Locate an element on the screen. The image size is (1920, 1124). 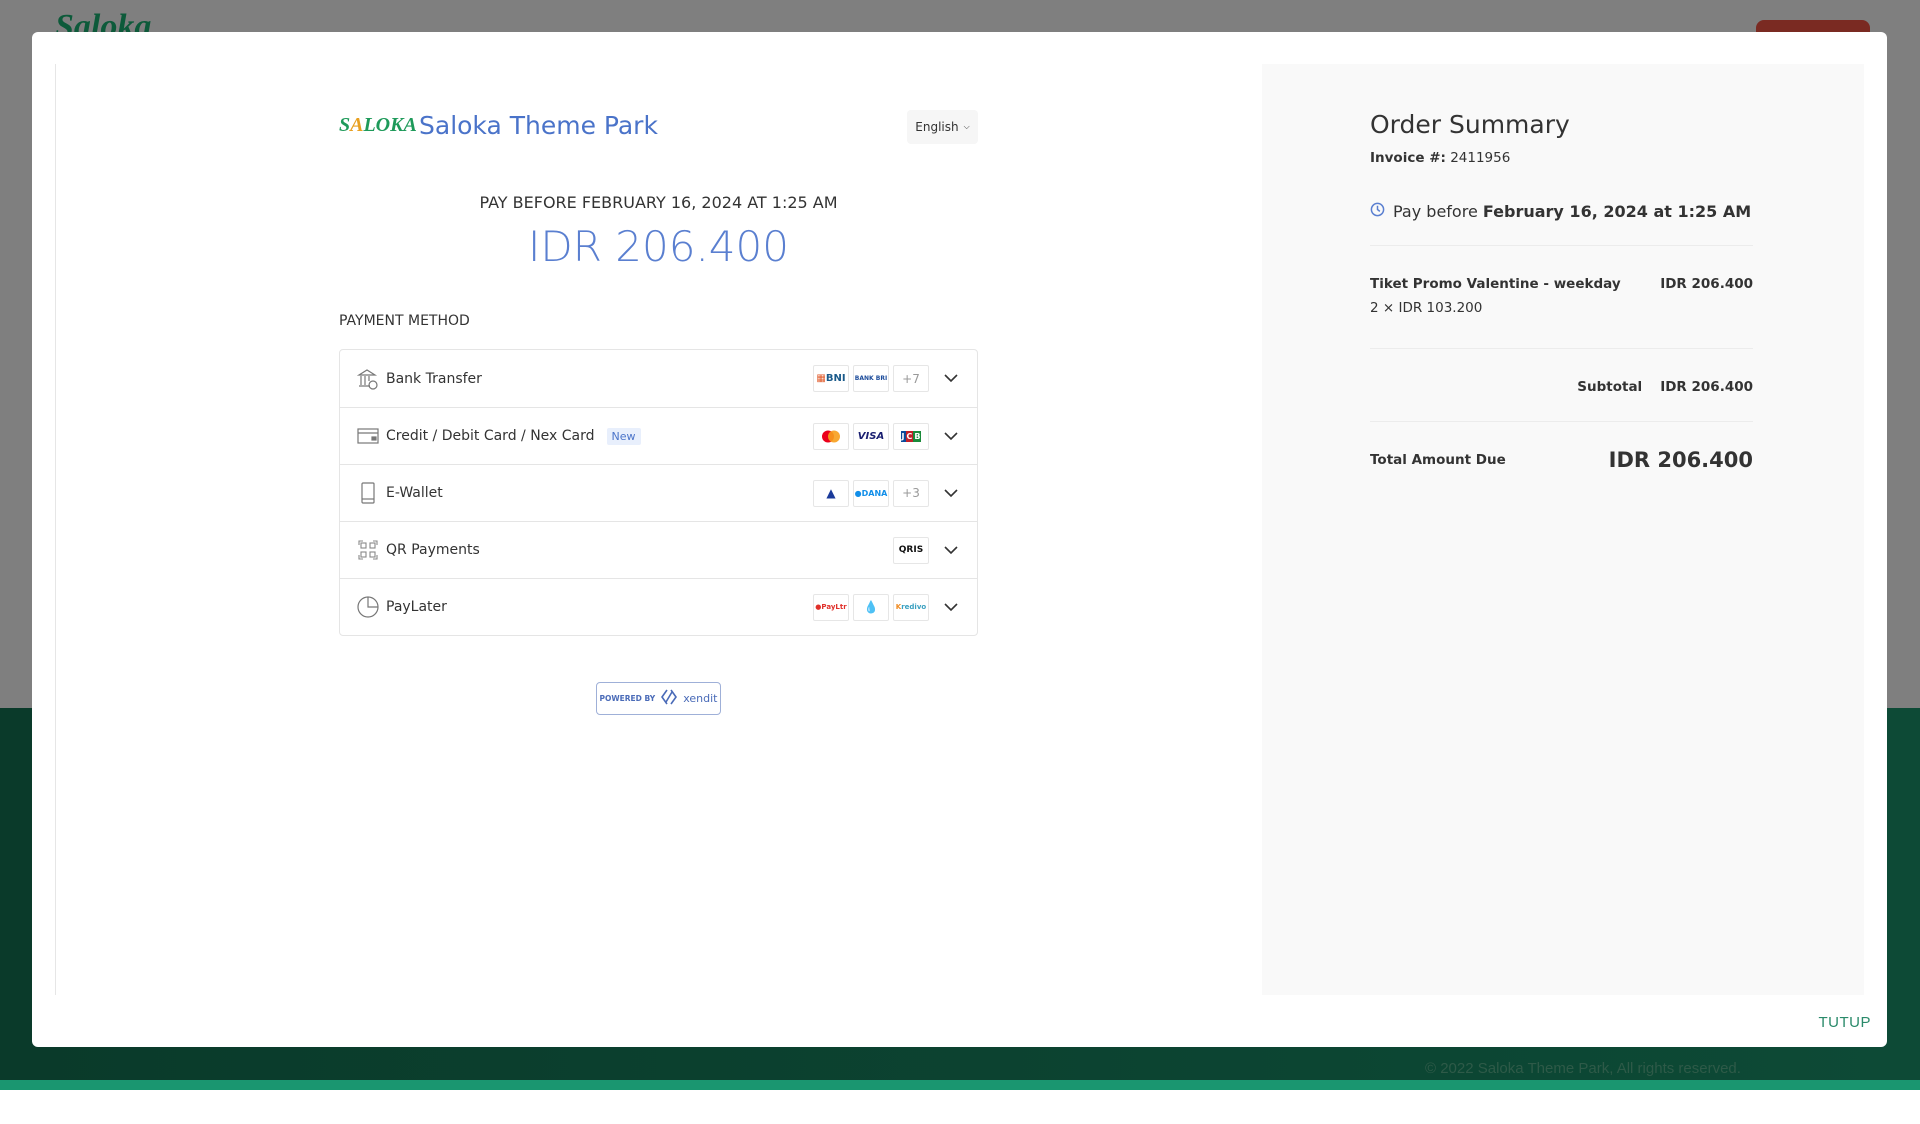
bank-icon is located at coordinates (368, 379).